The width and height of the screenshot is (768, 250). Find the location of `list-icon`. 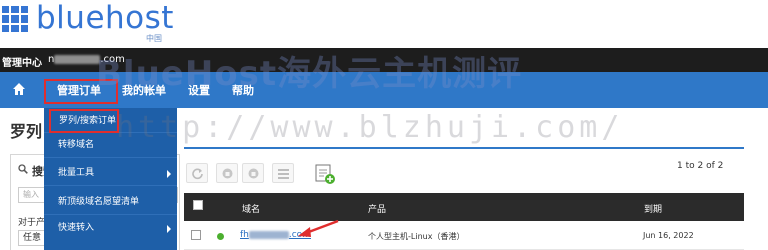

list-icon is located at coordinates (283, 174).